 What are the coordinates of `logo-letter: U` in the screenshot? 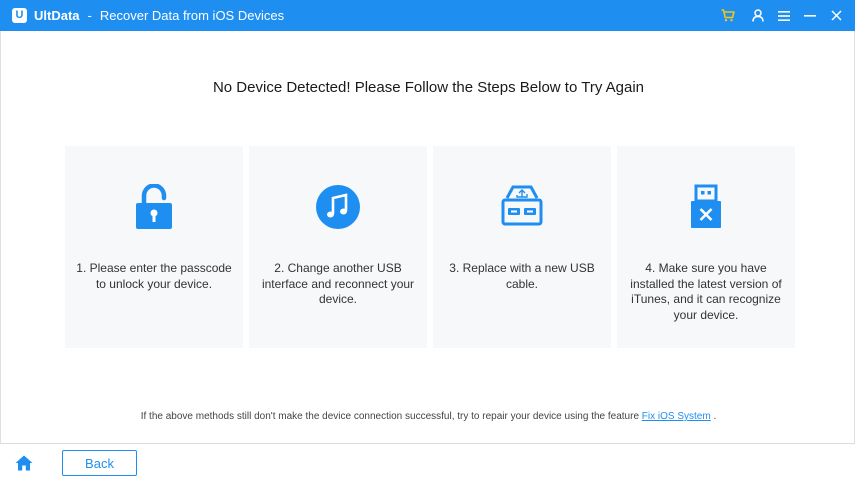 It's located at (19, 15).